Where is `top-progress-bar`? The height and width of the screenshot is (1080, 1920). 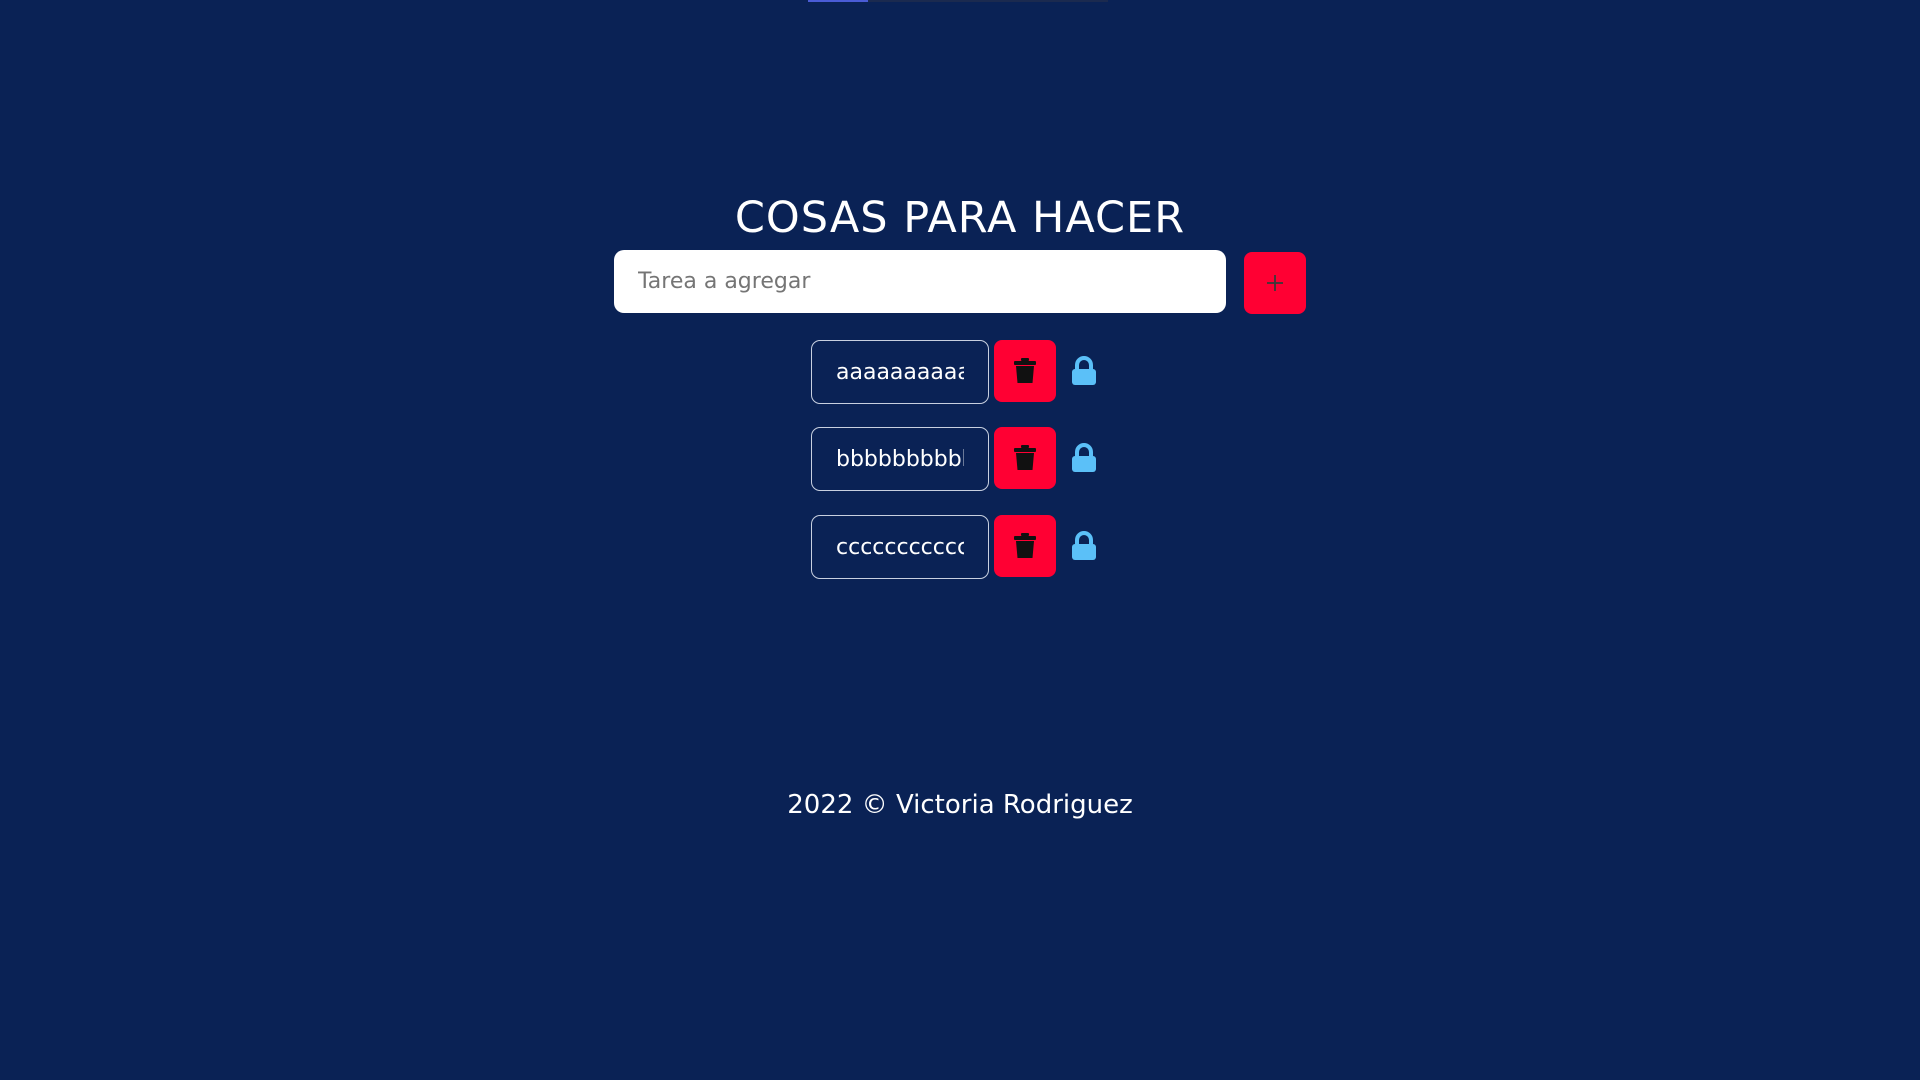 top-progress-bar is located at coordinates (958, 1).